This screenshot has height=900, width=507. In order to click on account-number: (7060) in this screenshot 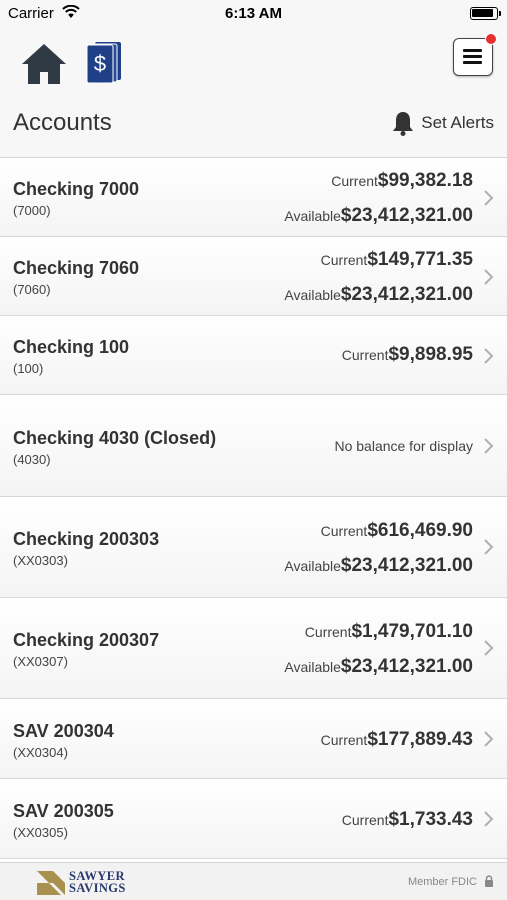, I will do `click(32, 289)`.